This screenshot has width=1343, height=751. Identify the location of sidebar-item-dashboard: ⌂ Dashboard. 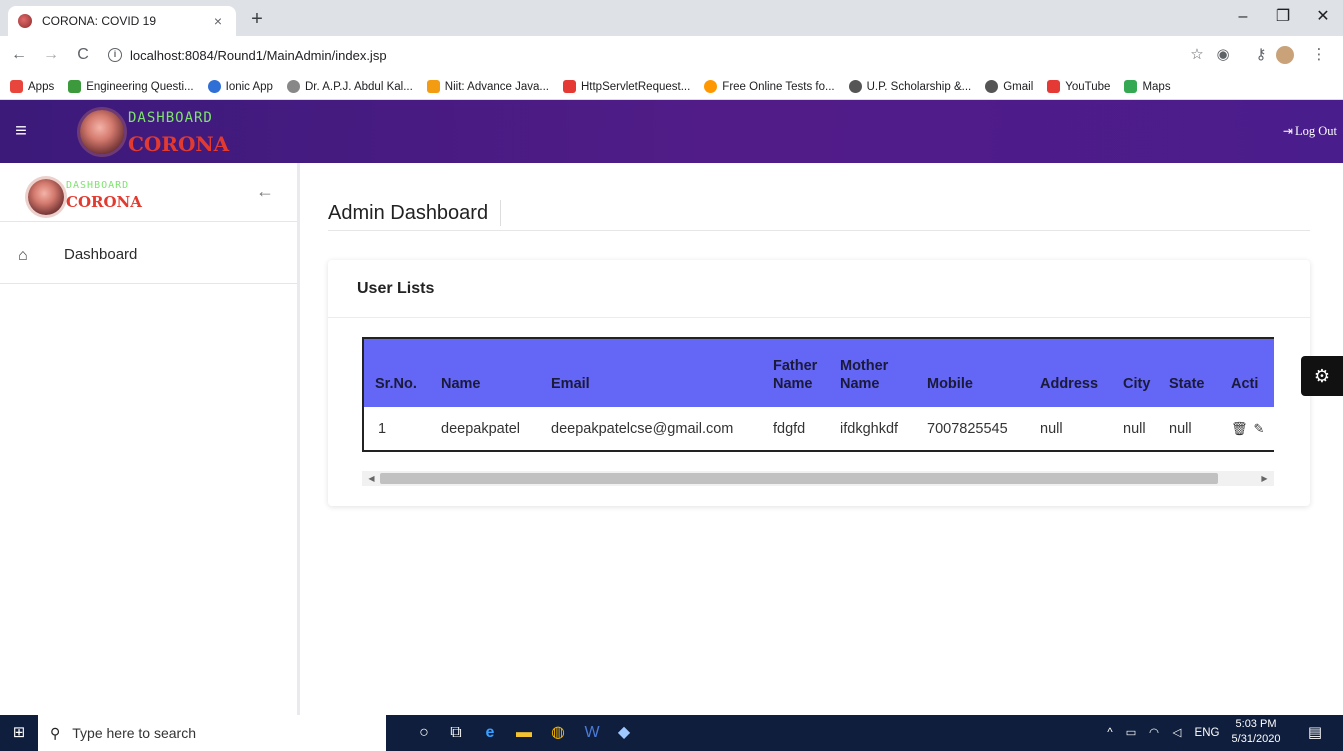
(148, 253).